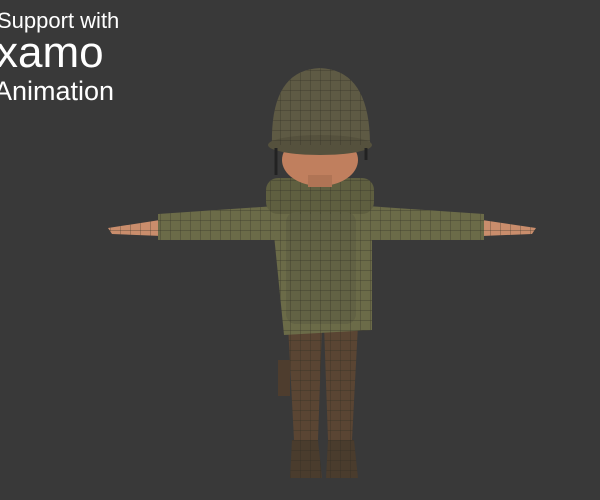 The width and height of the screenshot is (600, 500). I want to click on legs, so click(318, 401).